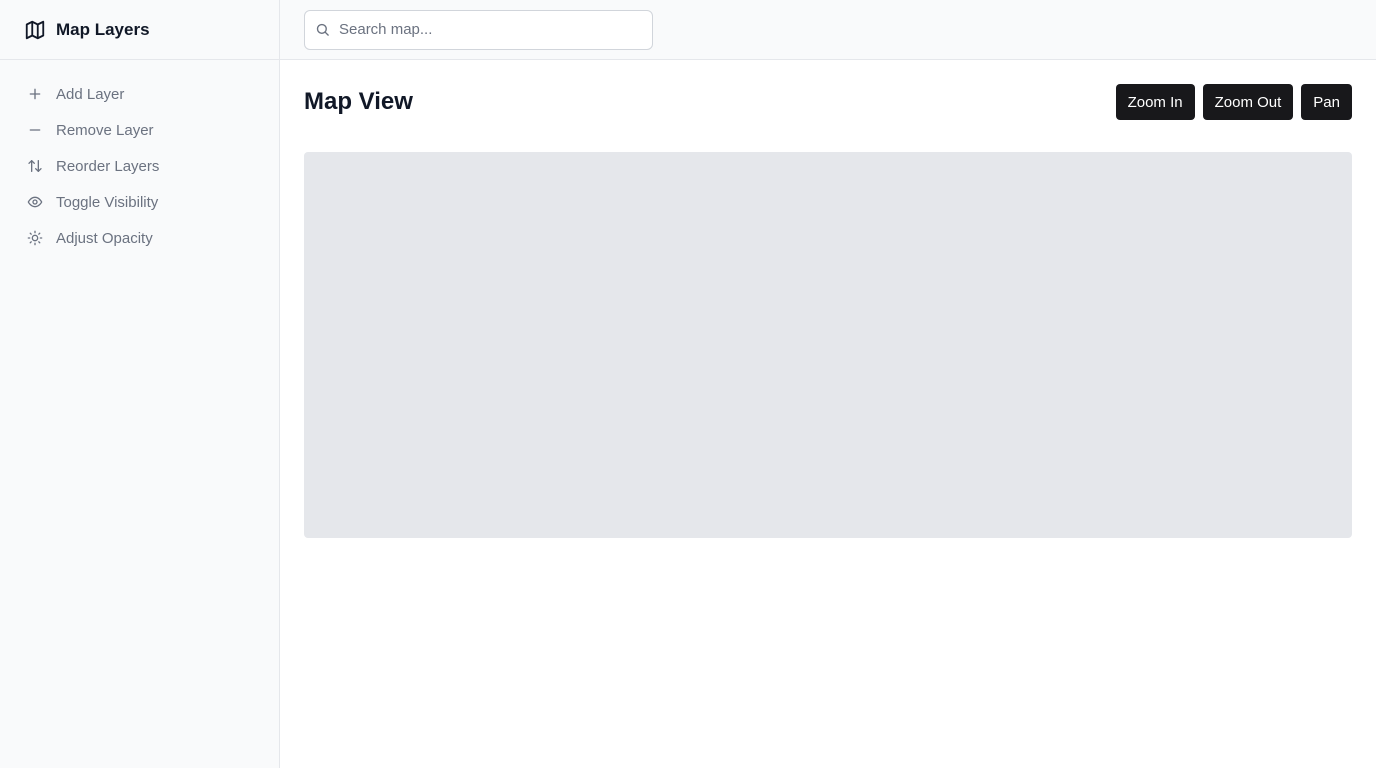 This screenshot has height=768, width=1376. I want to click on sidebar-item-reorder-layers: Reorder Layers, so click(139, 166).